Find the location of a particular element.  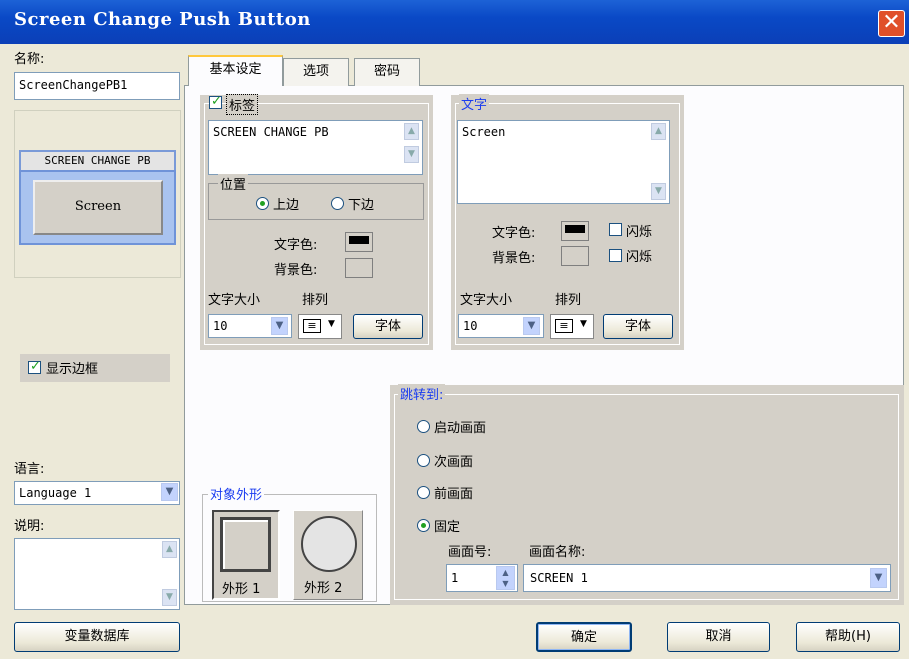

text-align-dropdown: ≡ ▼ is located at coordinates (572, 326).